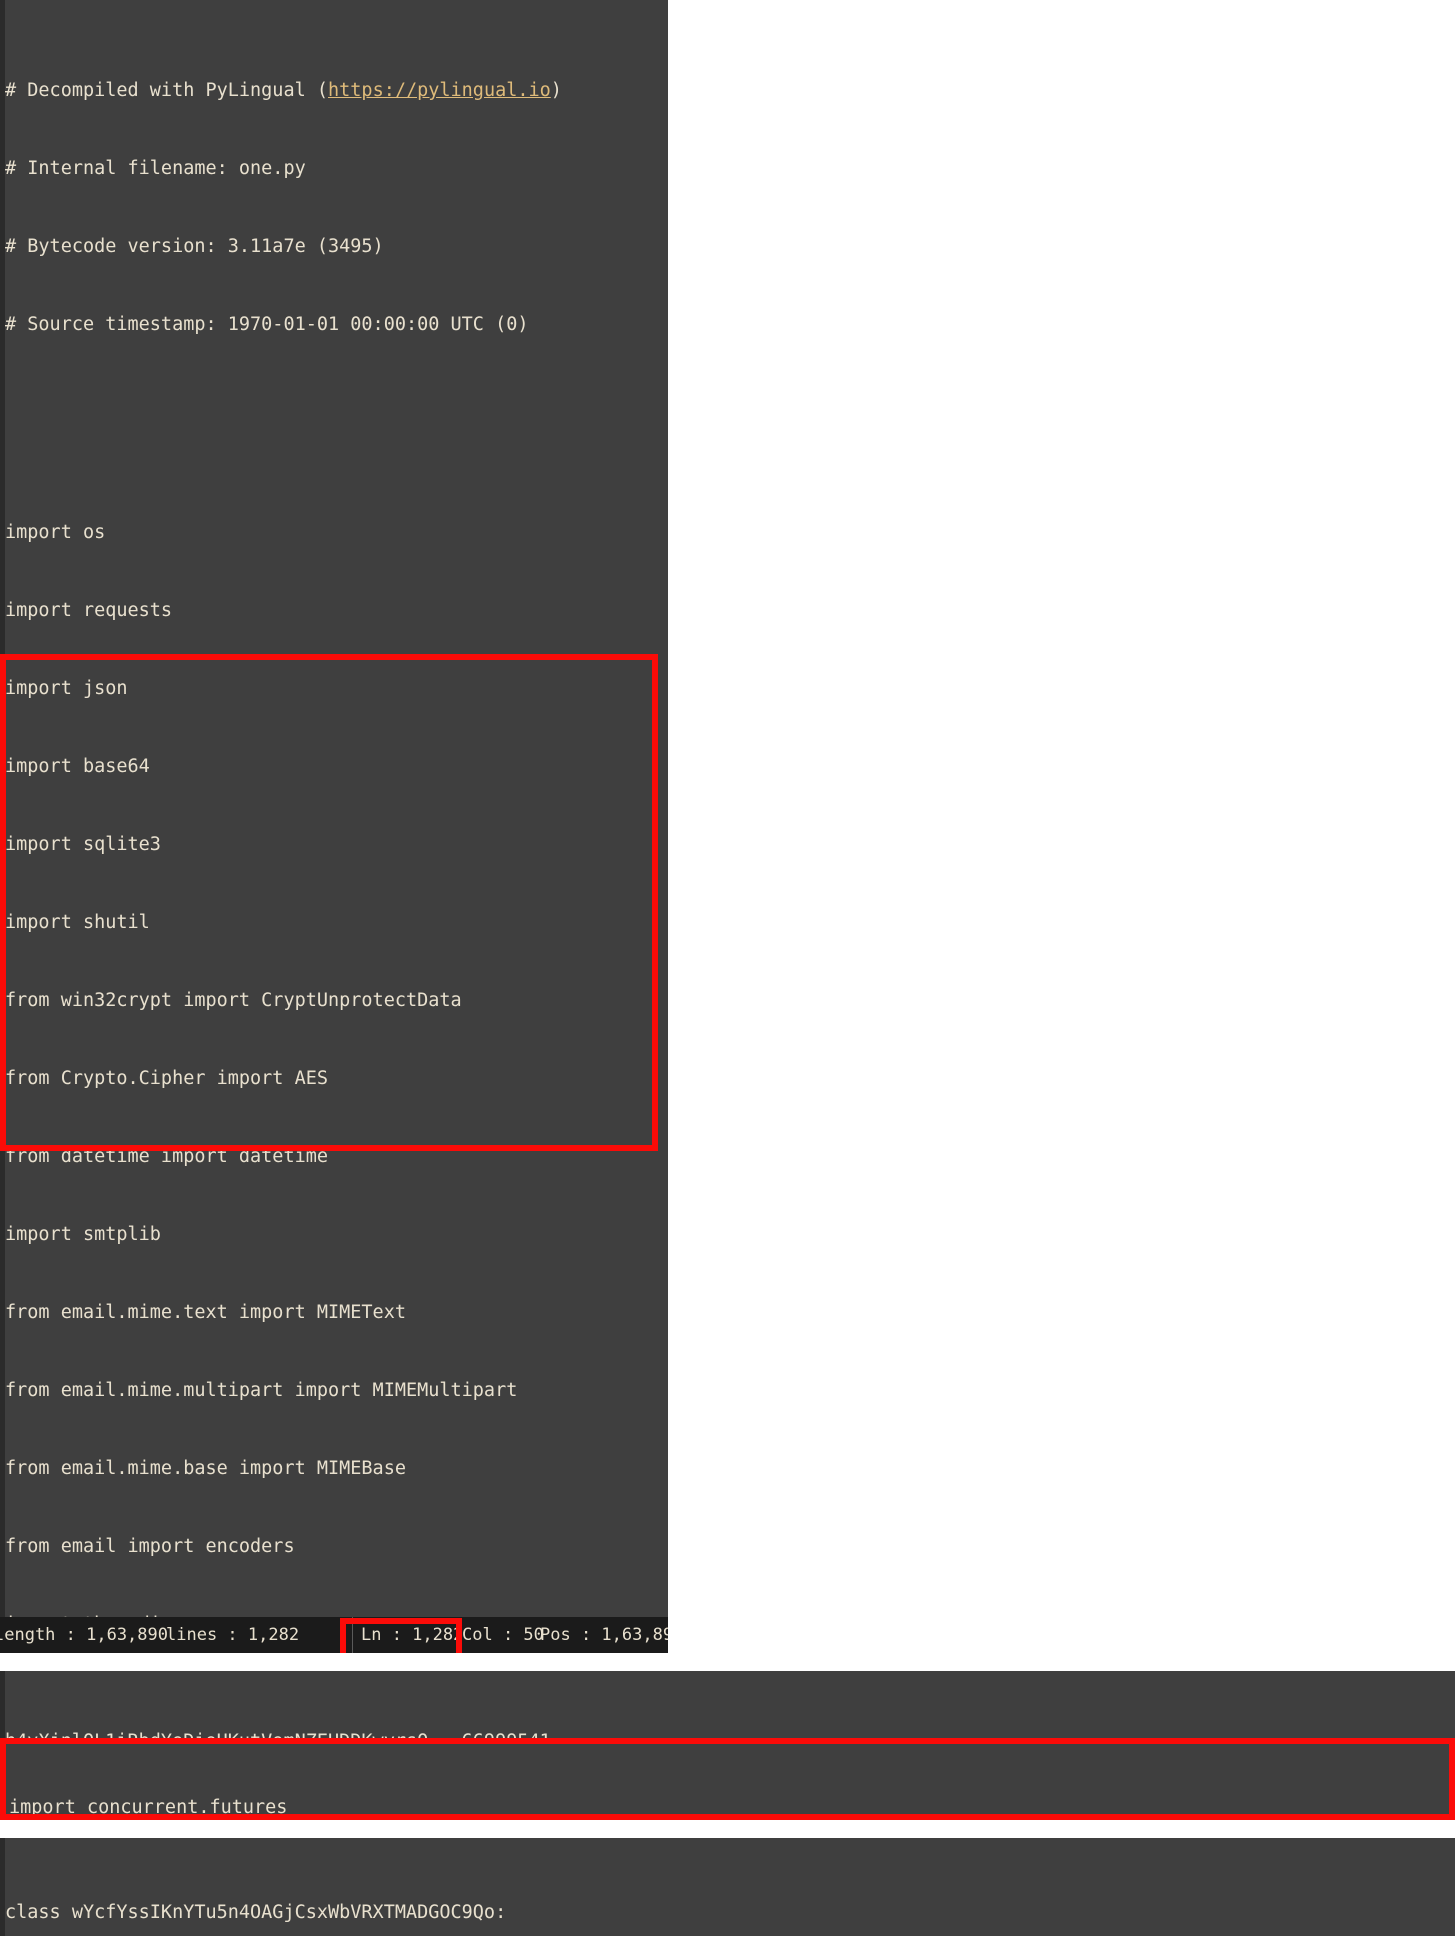 The height and width of the screenshot is (1936, 1455). What do you see at coordinates (89, 610) in the screenshot?
I see `code-line-import-1: import requests` at bounding box center [89, 610].